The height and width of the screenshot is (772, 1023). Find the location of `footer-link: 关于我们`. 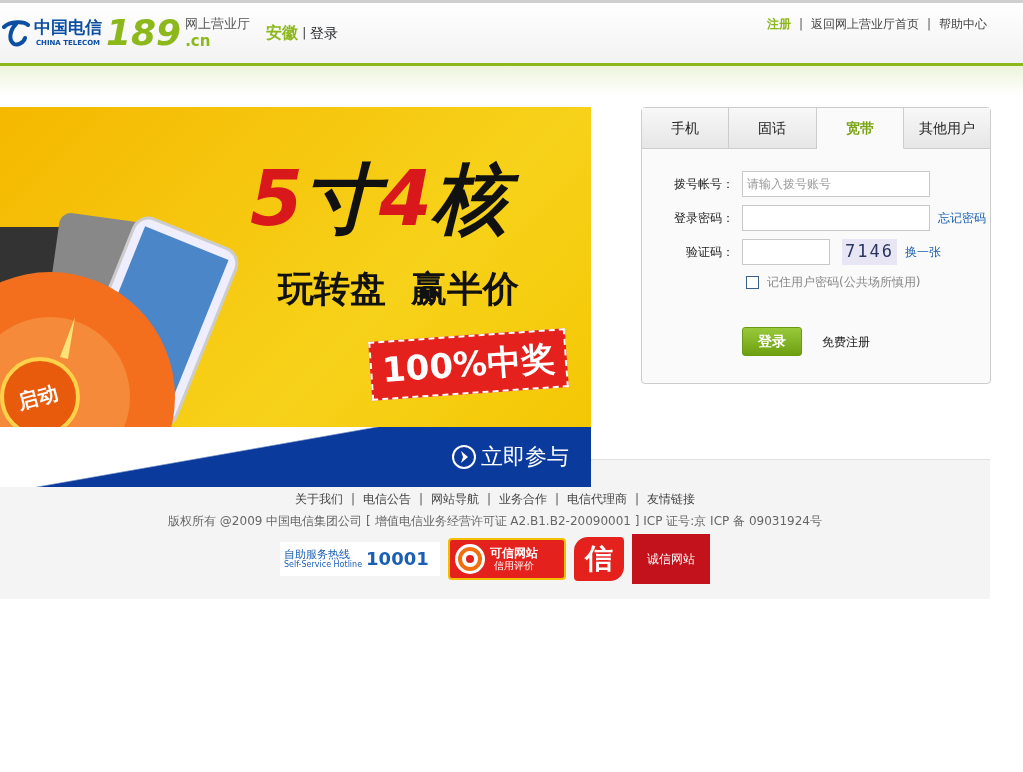

footer-link: 关于我们 is located at coordinates (318, 499).